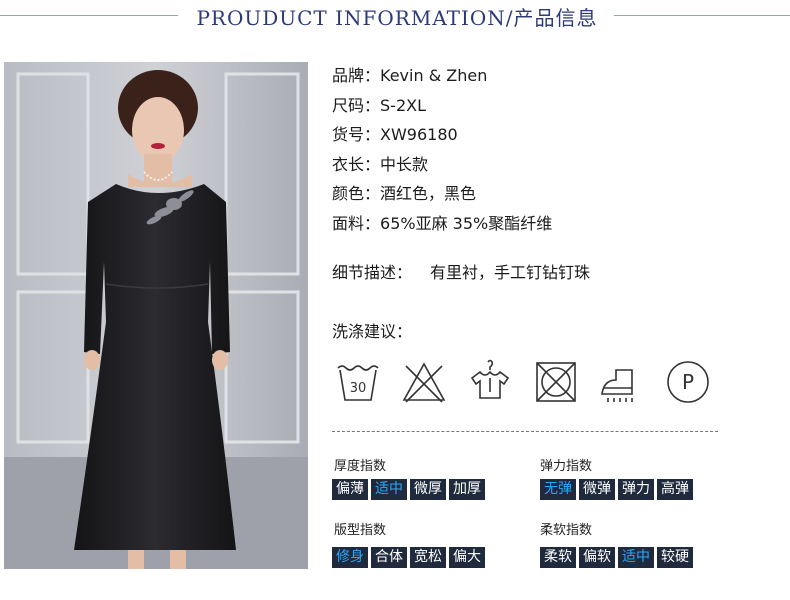 This screenshot has width=790, height=600. Describe the element at coordinates (434, 75) in the screenshot. I see `info-value: Kevin & Zhen` at that location.